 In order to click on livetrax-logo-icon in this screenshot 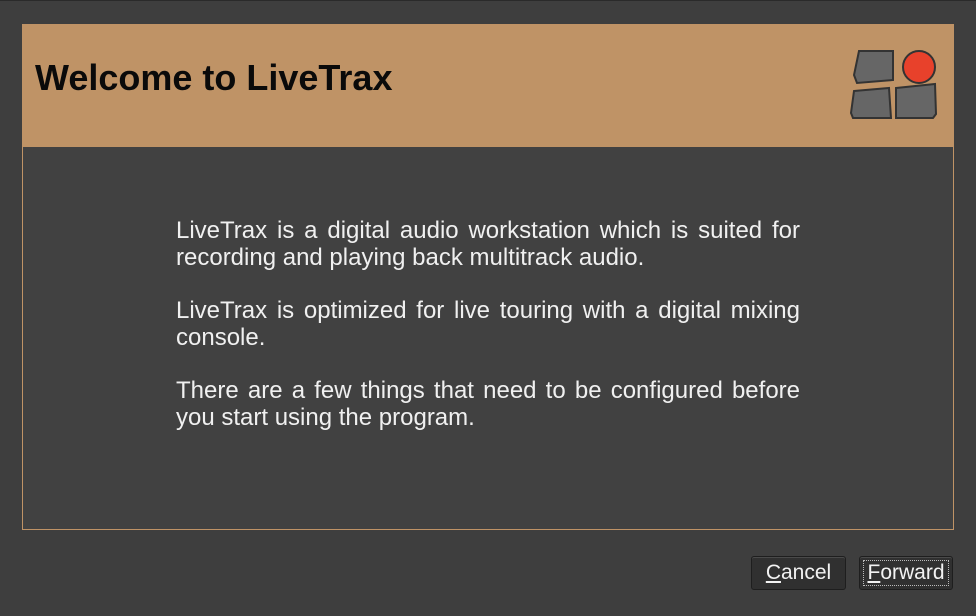, I will do `click(894, 84)`.